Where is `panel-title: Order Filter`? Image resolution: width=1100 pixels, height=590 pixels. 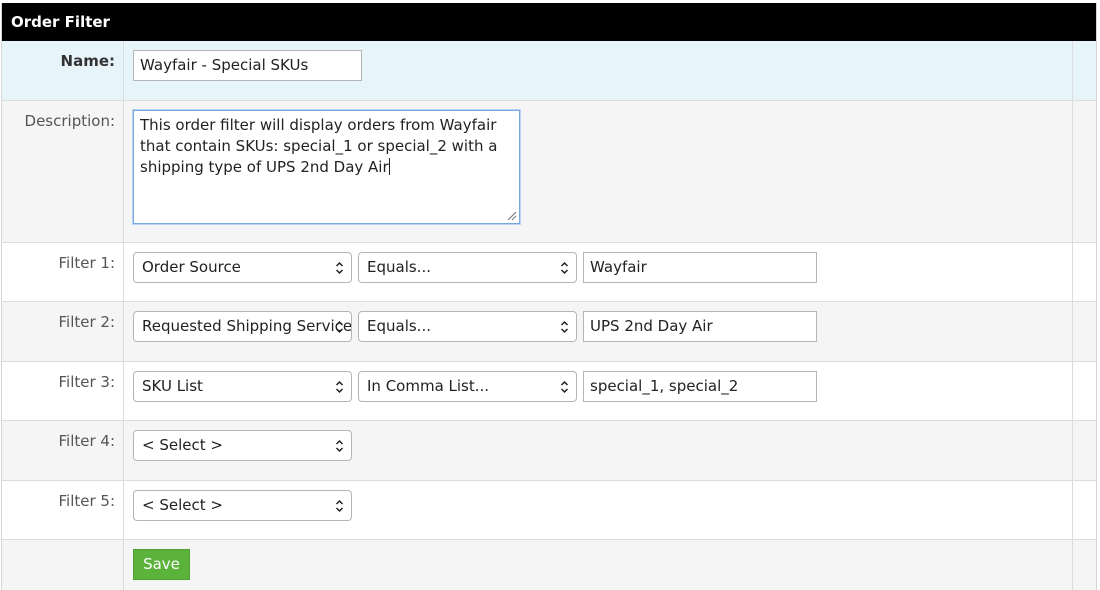
panel-title: Order Filter is located at coordinates (549, 22).